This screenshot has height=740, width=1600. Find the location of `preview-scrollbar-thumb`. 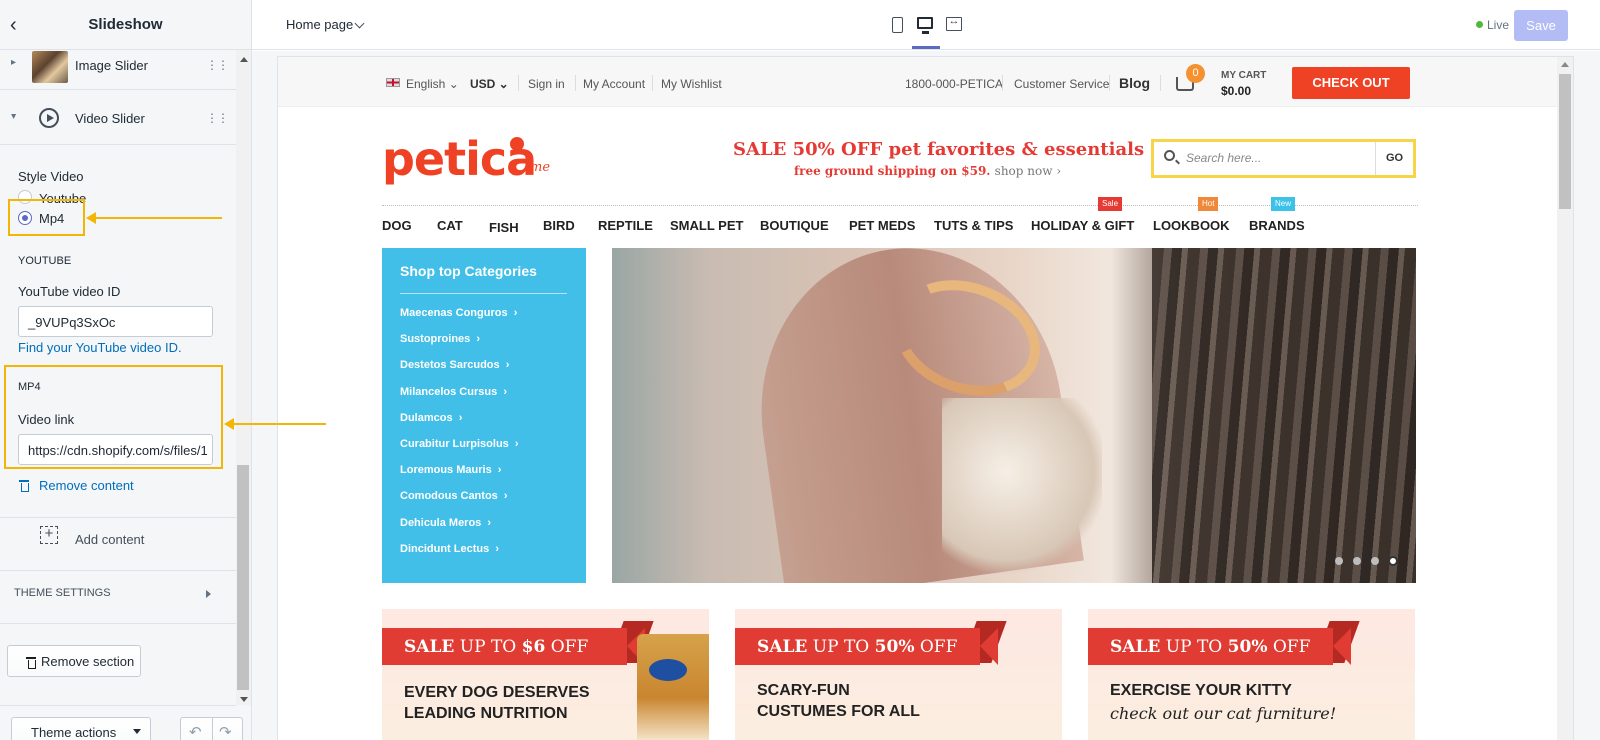

preview-scrollbar-thumb is located at coordinates (1565, 141).